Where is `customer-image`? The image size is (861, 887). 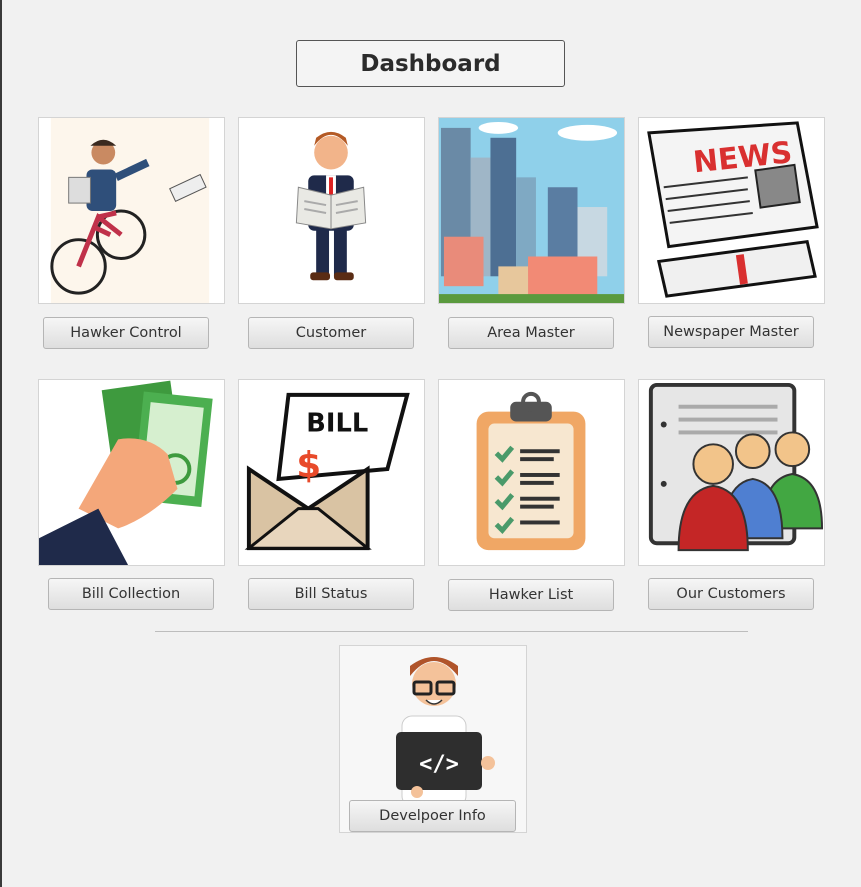
customer-image is located at coordinates (331, 210).